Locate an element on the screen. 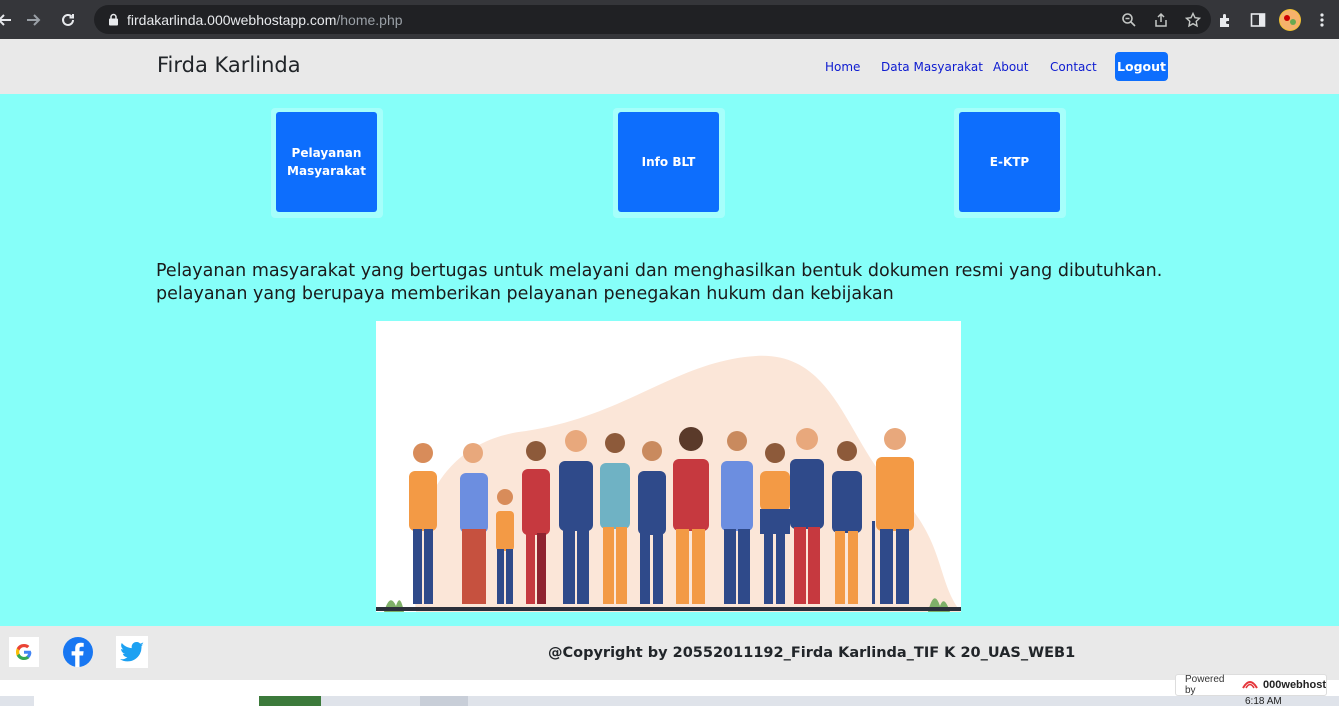 The width and height of the screenshot is (1339, 706). url-host: firdakarlinda.000webhostapp.com is located at coordinates (232, 19).